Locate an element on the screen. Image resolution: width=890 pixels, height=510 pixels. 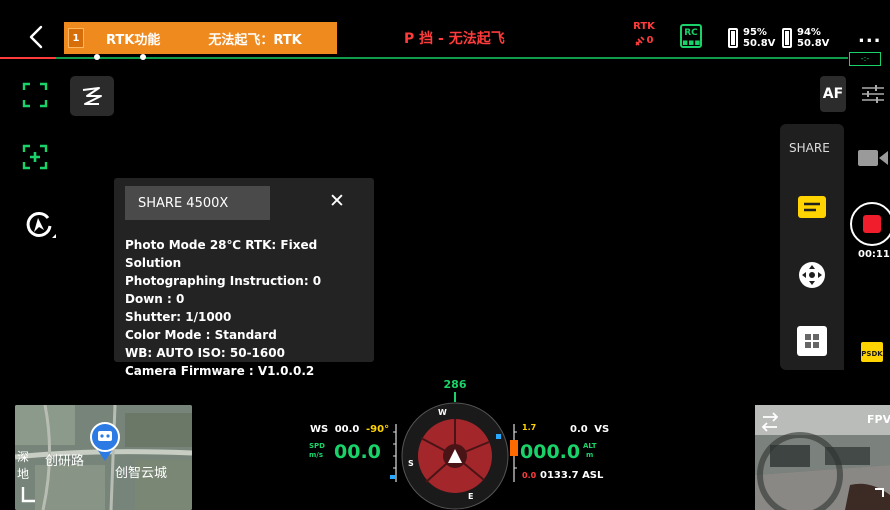
alt-label: ALT is located at coordinates (590, 446).